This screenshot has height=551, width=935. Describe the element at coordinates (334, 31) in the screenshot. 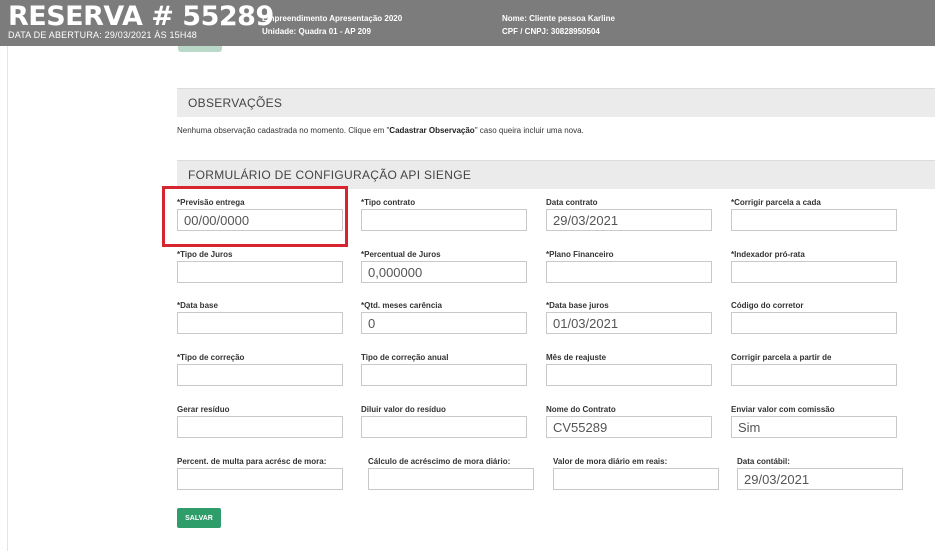

I see `unidade-value: Quadra 01 - AP 209` at that location.